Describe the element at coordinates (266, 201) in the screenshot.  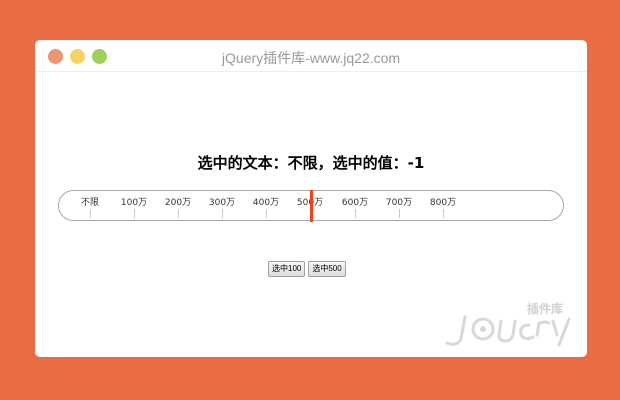
I see `tick-label-400: 400万` at that location.